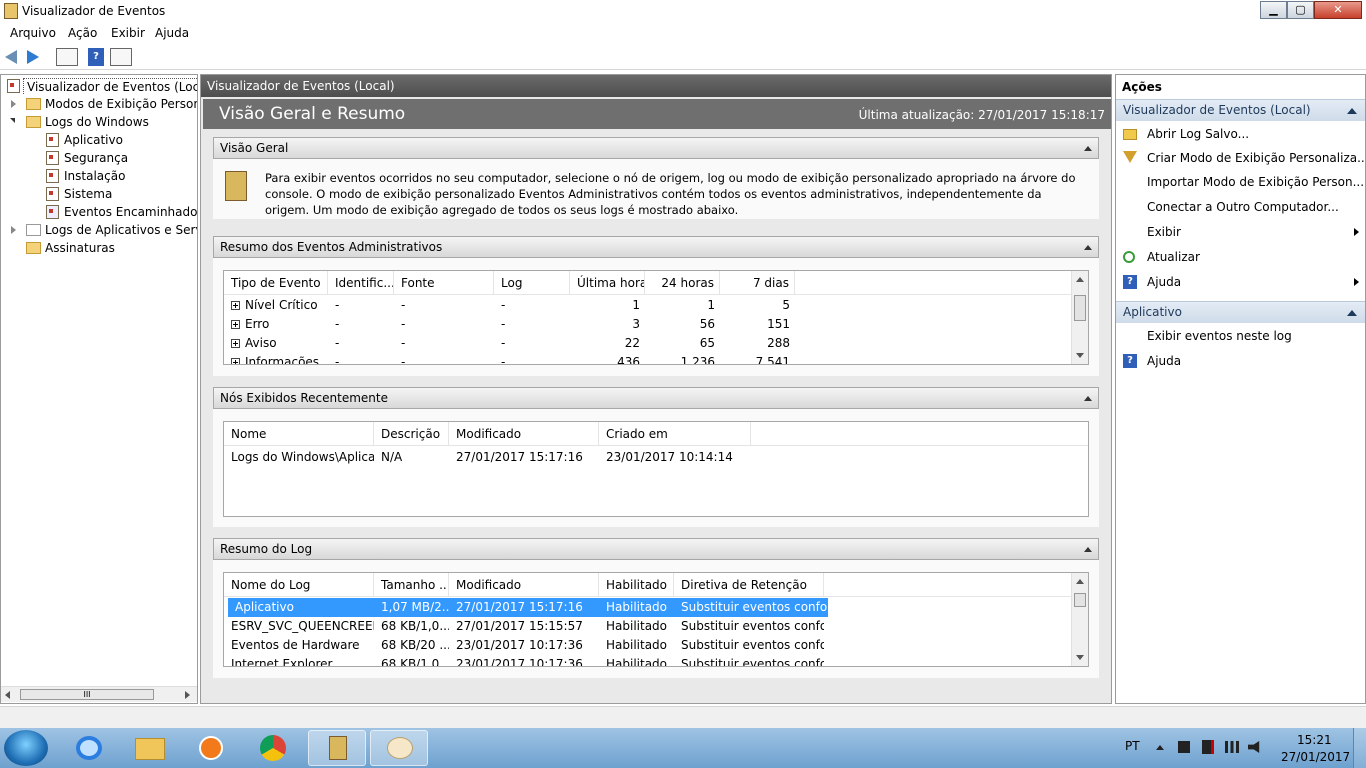 The image size is (1366, 768). I want to click on action-center-flag-icon, so click(1184, 747).